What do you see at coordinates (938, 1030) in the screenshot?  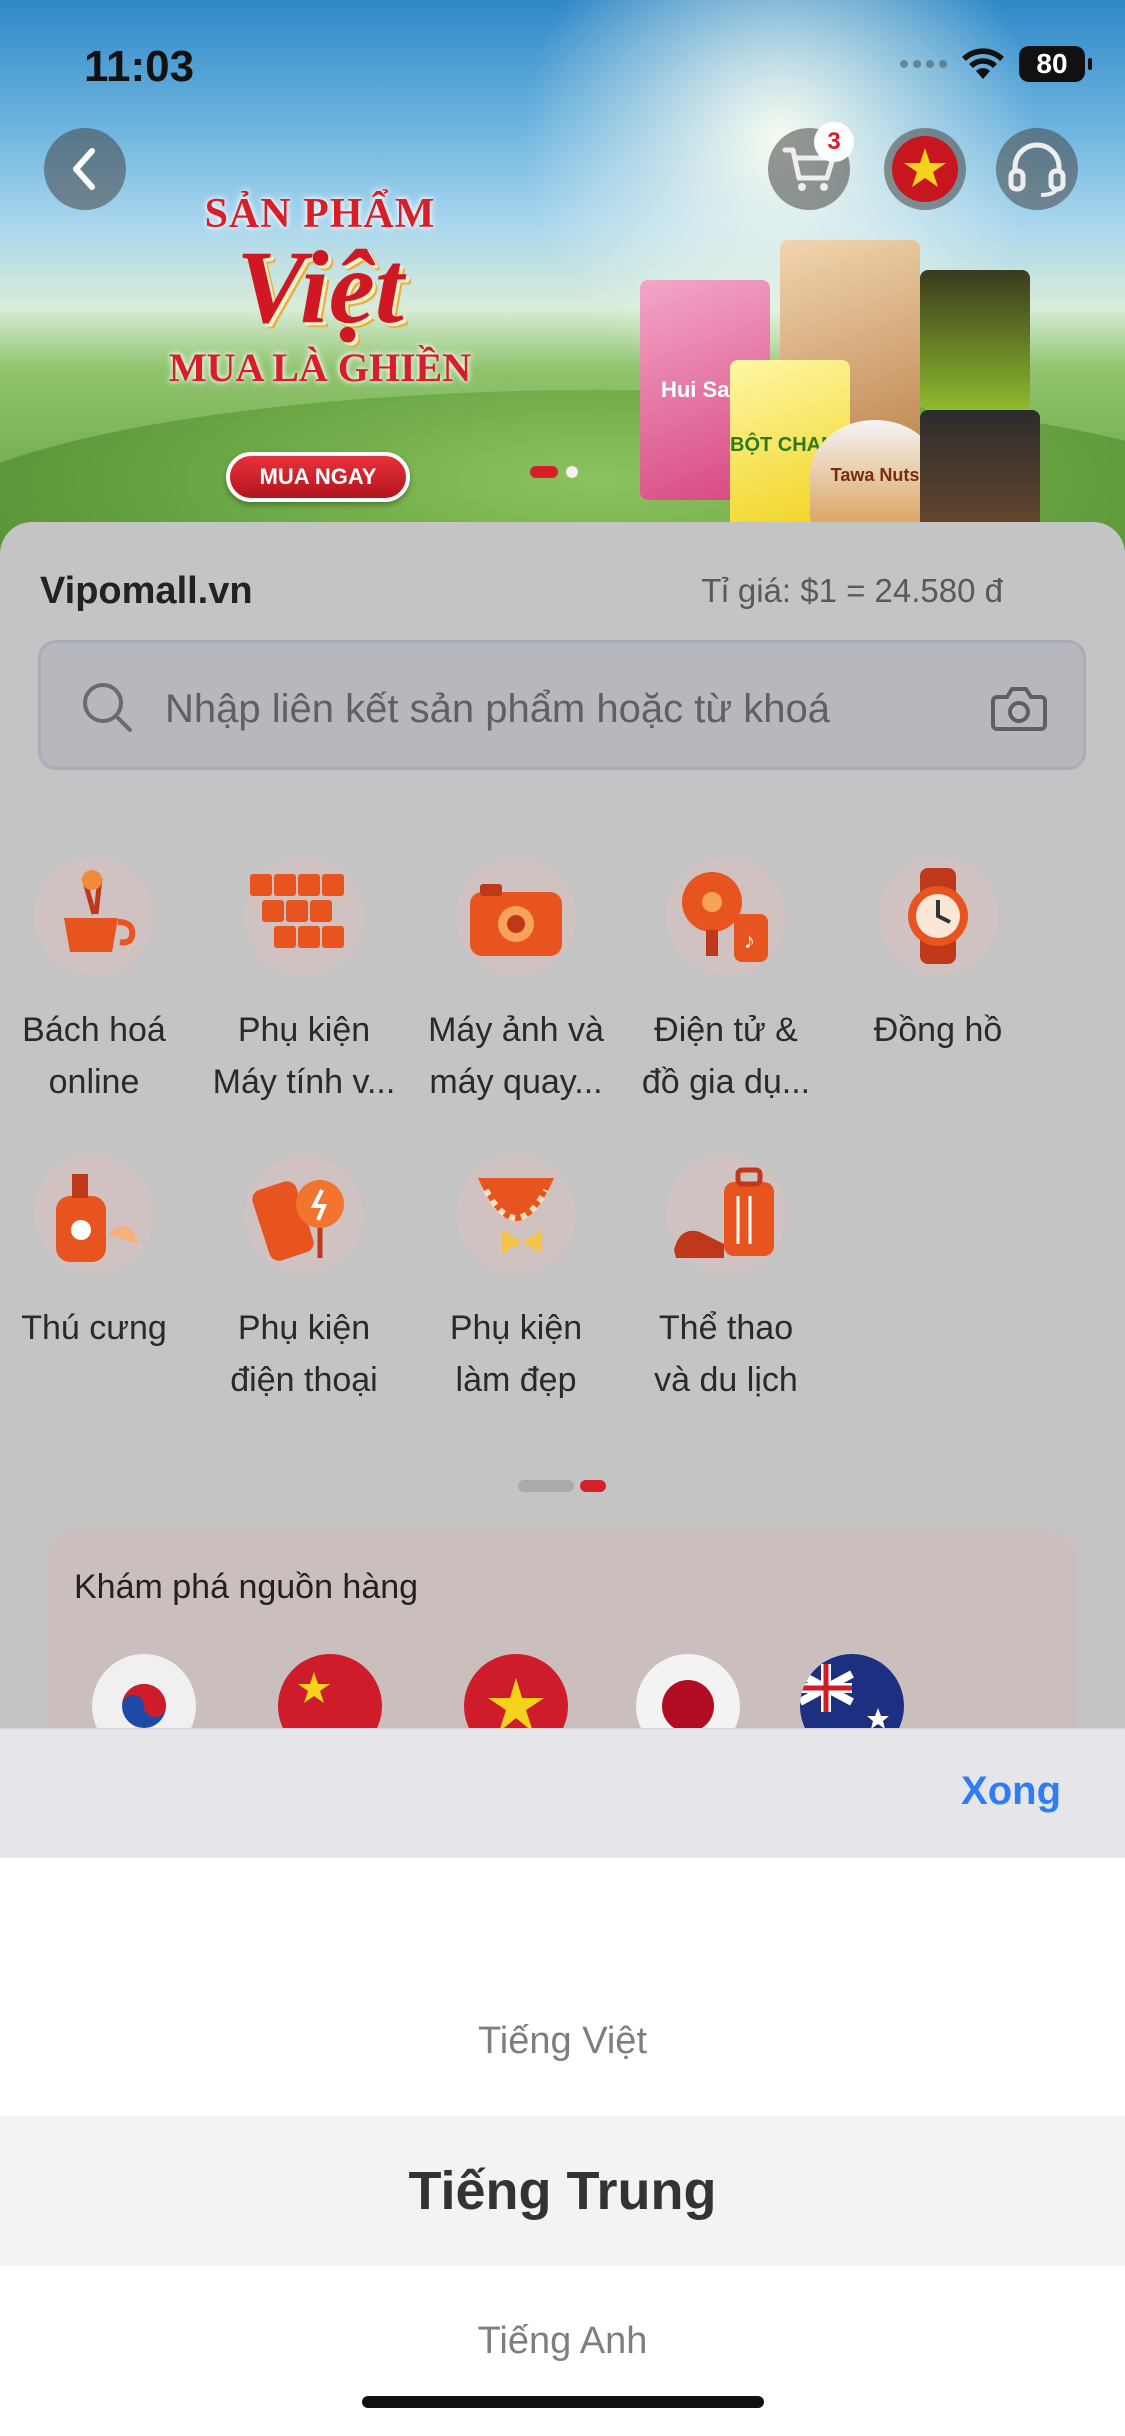 I see `category-label: Đồng hồ` at bounding box center [938, 1030].